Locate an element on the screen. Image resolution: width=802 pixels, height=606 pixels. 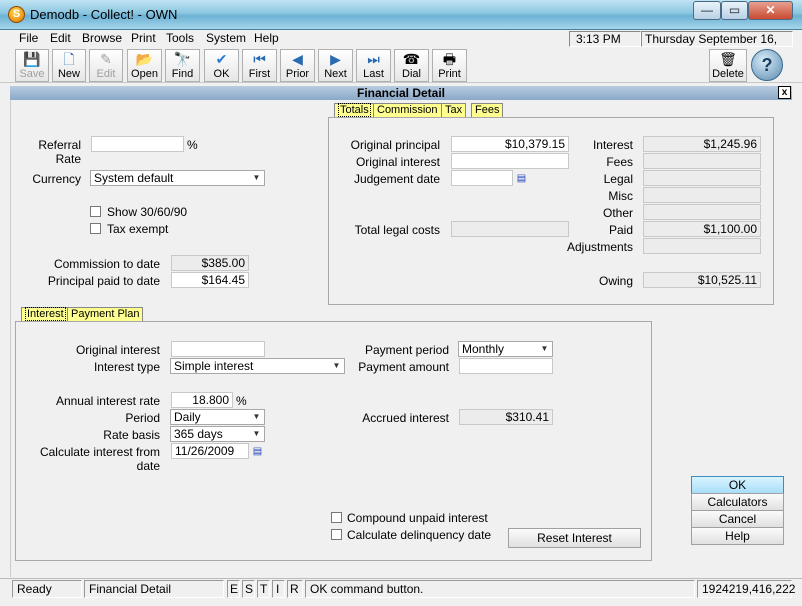
find-button: 🔭 Find is located at coordinates (182, 65).